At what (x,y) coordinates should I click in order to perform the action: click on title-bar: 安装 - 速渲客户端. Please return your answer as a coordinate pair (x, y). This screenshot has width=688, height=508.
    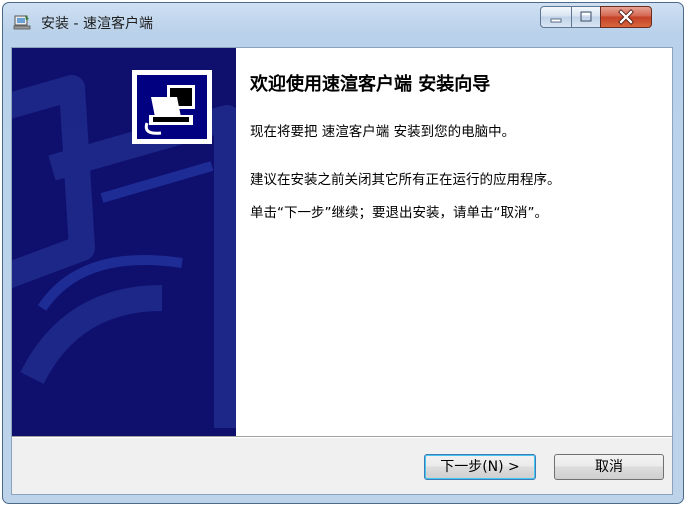
    Looking at the image, I should click on (343, 21).